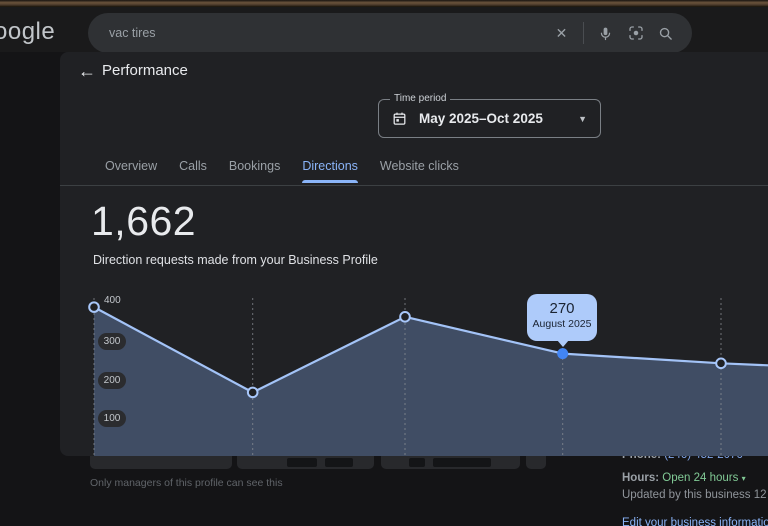 This screenshot has height=526, width=768. Describe the element at coordinates (193, 171) in the screenshot. I see `tab-calls: Calls` at that location.